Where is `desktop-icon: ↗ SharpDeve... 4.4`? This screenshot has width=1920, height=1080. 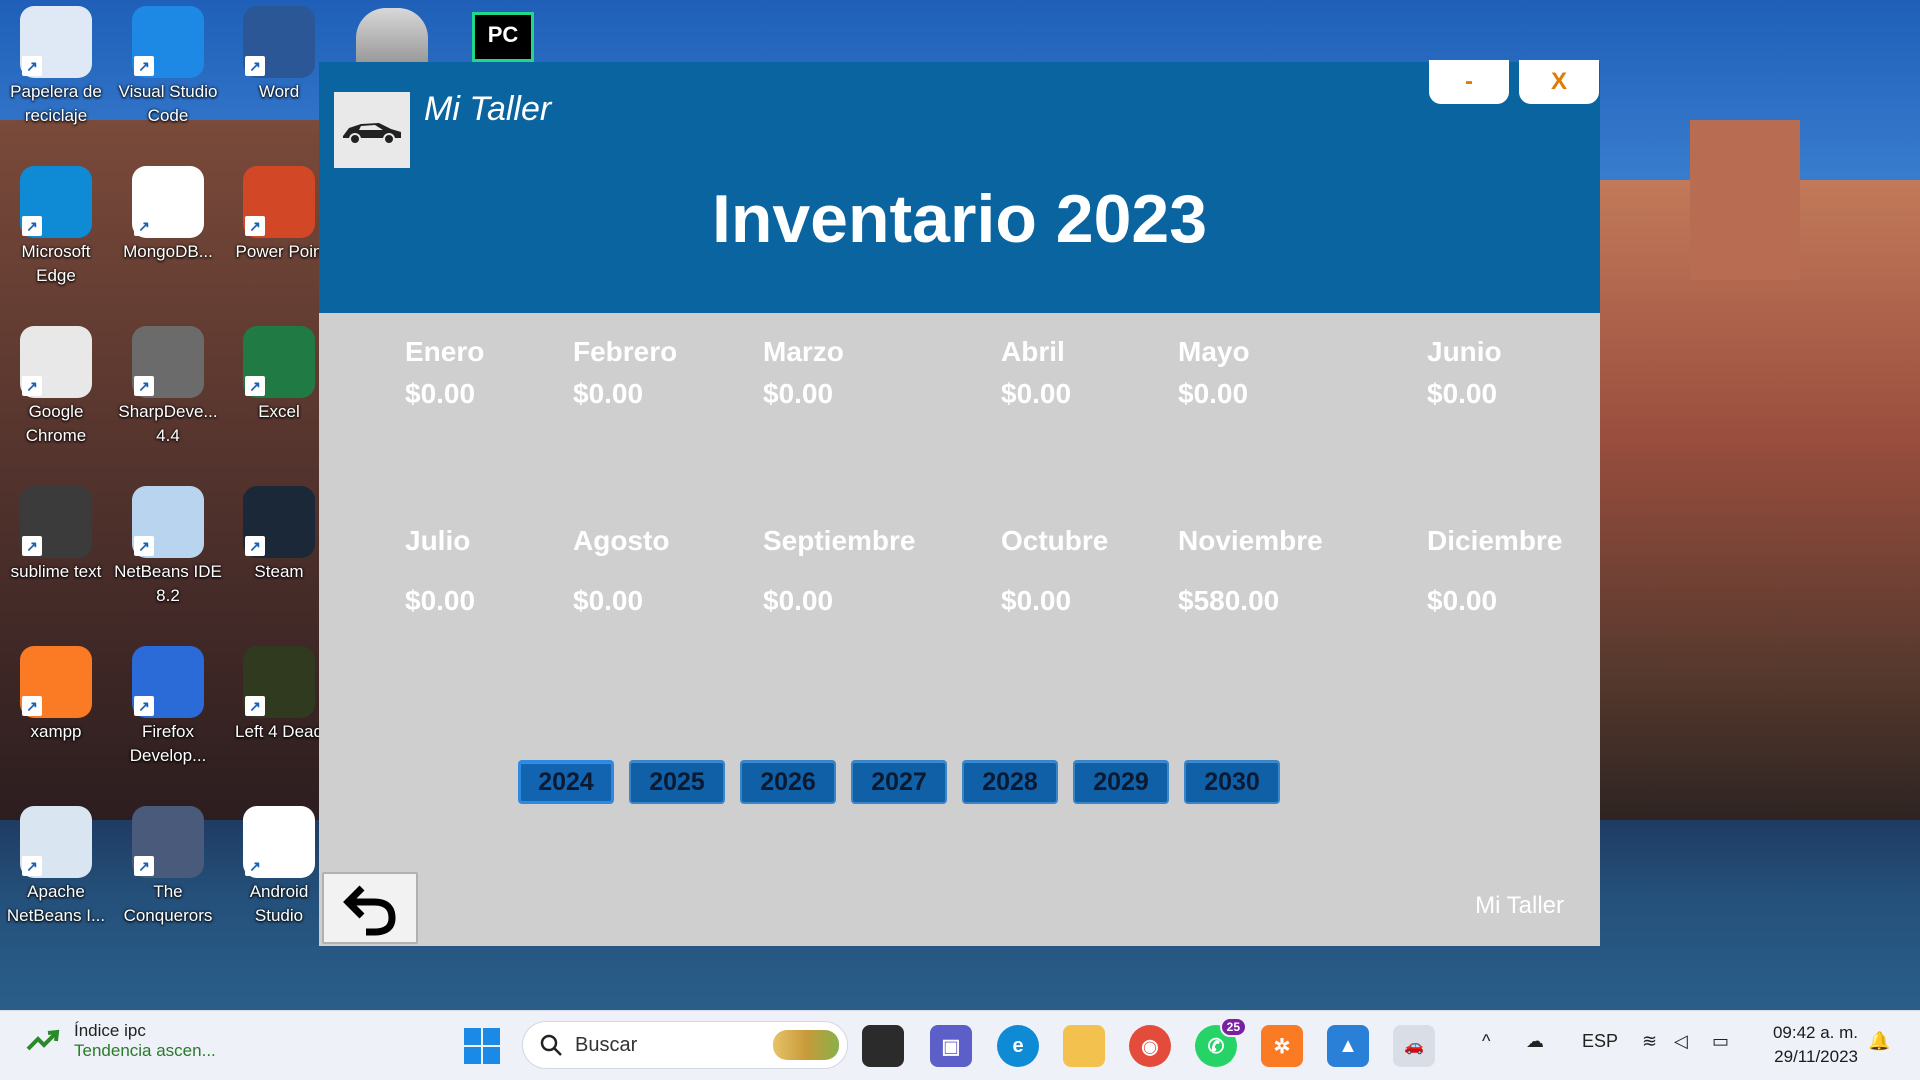 desktop-icon: ↗ SharpDeve... 4.4 is located at coordinates (168, 385).